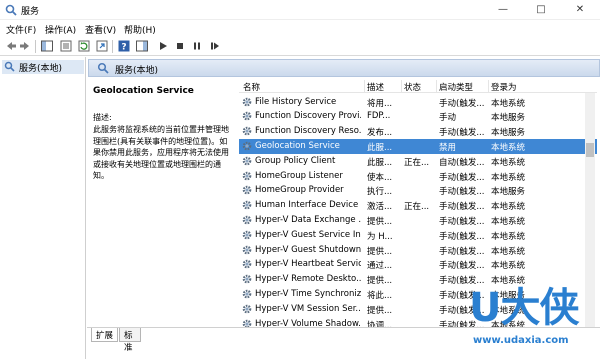  I want to click on help-icon: ?, so click(124, 46).